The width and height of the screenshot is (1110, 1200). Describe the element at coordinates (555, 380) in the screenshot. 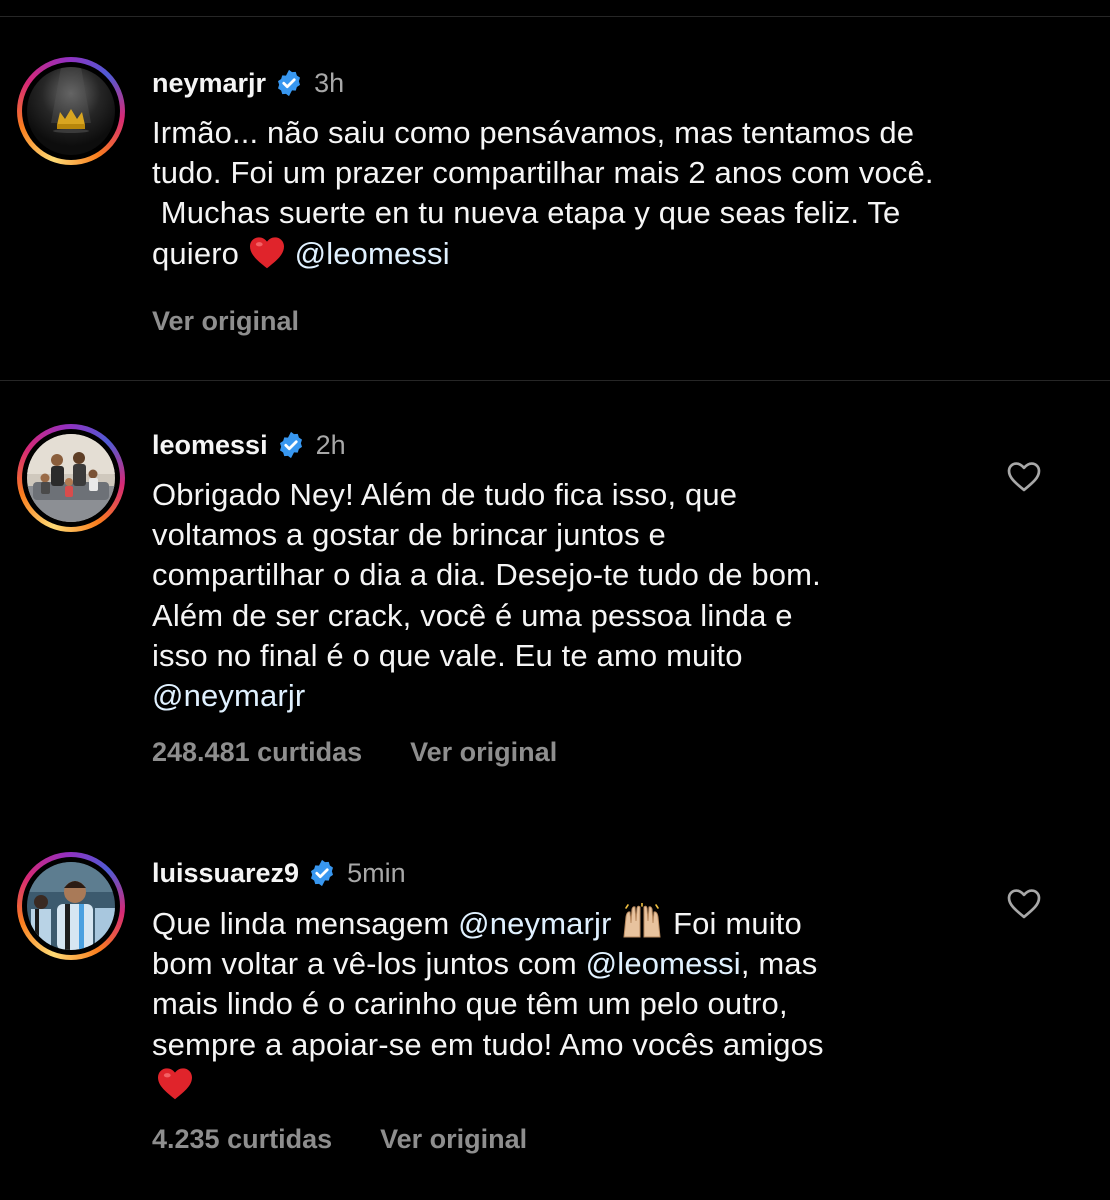

I see `section-divider` at that location.